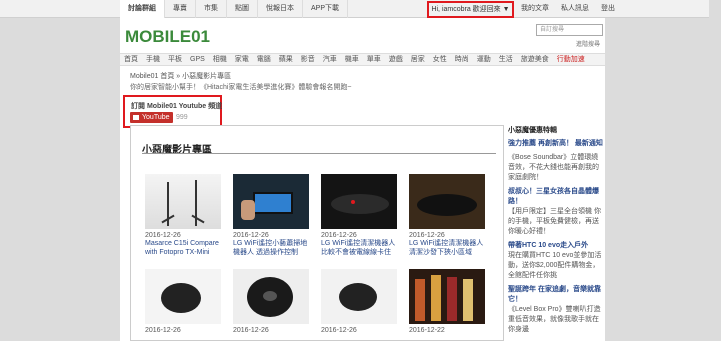 The height and width of the screenshot is (341, 721). What do you see at coordinates (175, 59) in the screenshot?
I see `nav-item: 平板` at bounding box center [175, 59].